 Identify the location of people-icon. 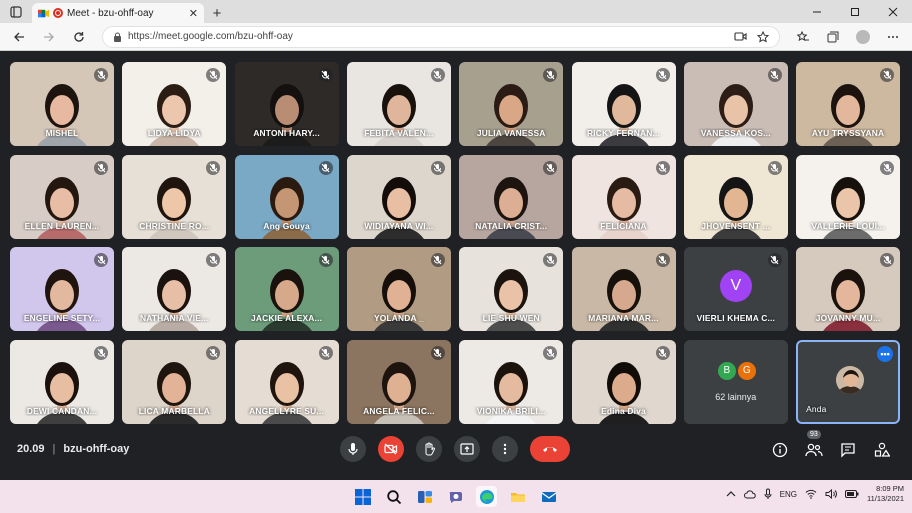
(814, 450).